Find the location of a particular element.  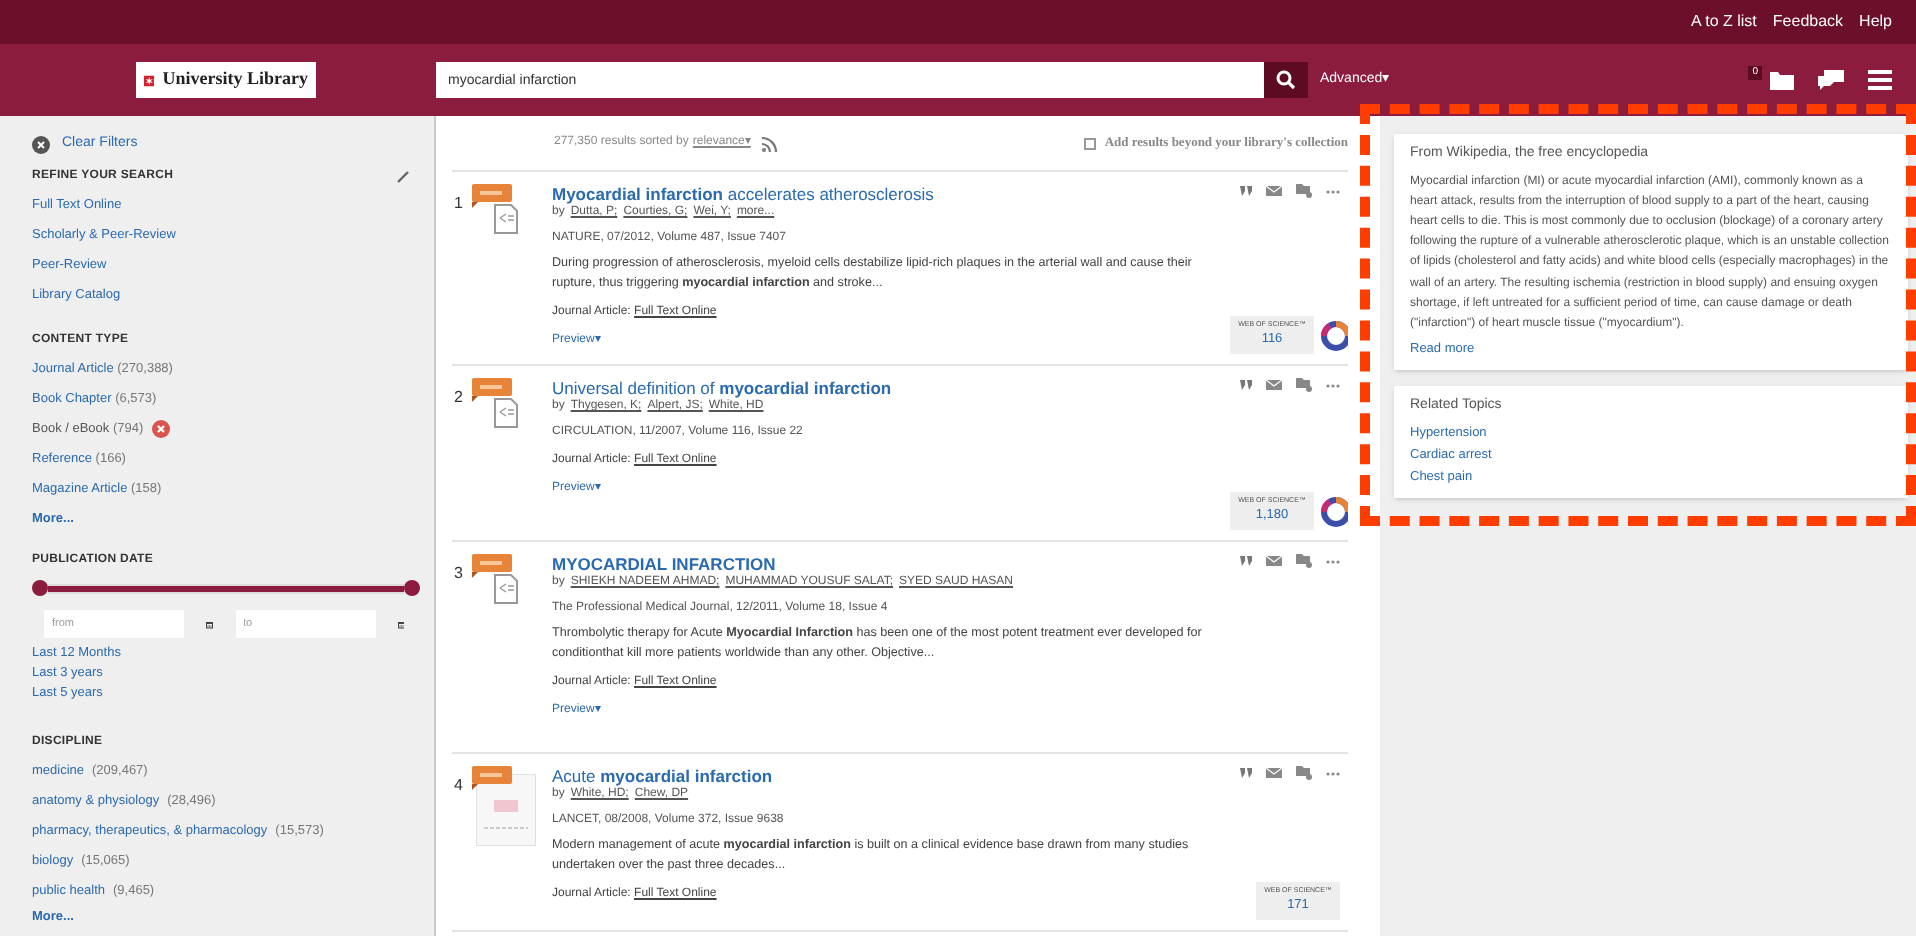

chat-bubbles-icon is located at coordinates (1831, 80).